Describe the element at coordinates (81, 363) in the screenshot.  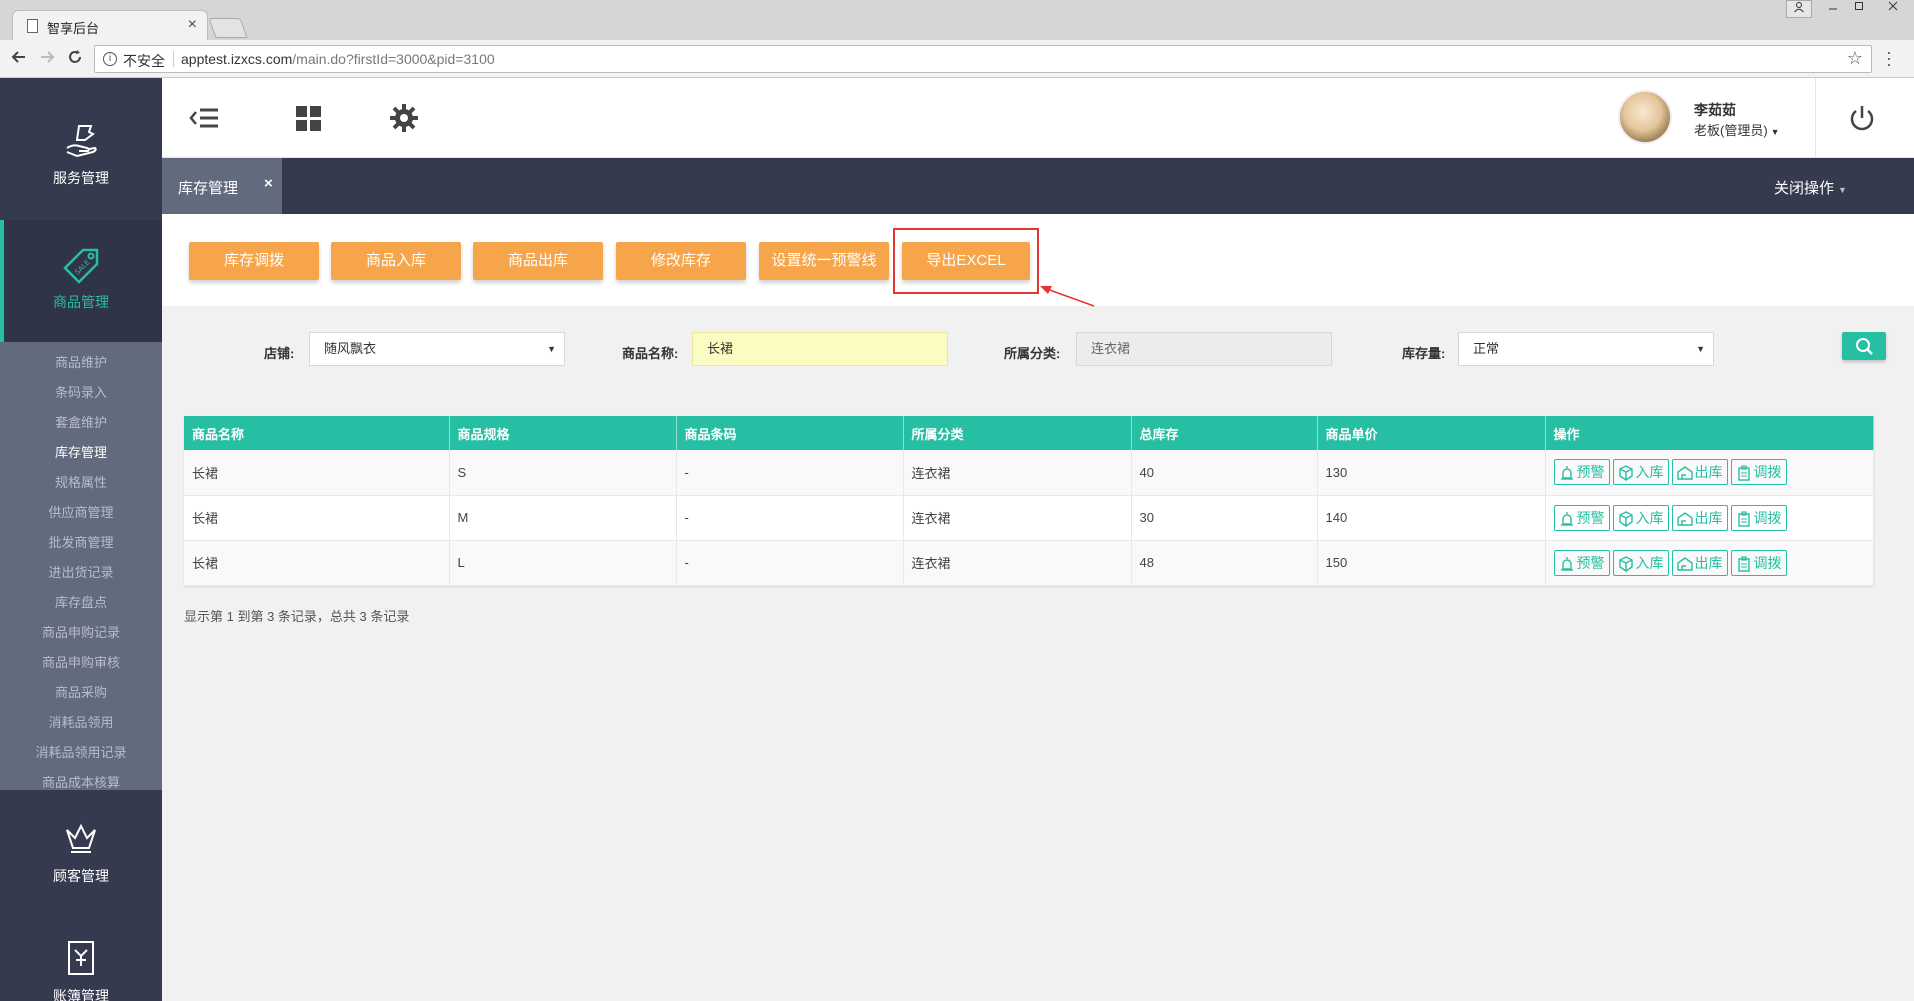
I see `submenu-item: 商品维护` at that location.